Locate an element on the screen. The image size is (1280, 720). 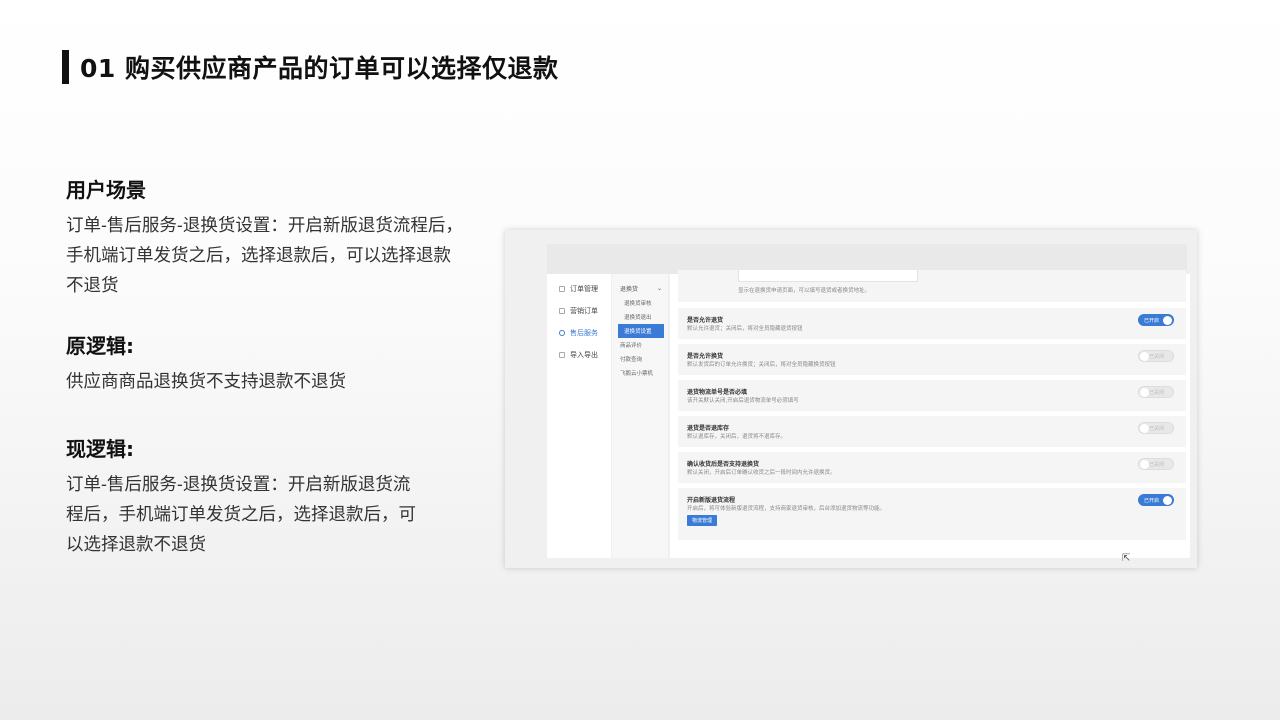
nav-item-marketing-orders: 营销订单 is located at coordinates (579, 311).